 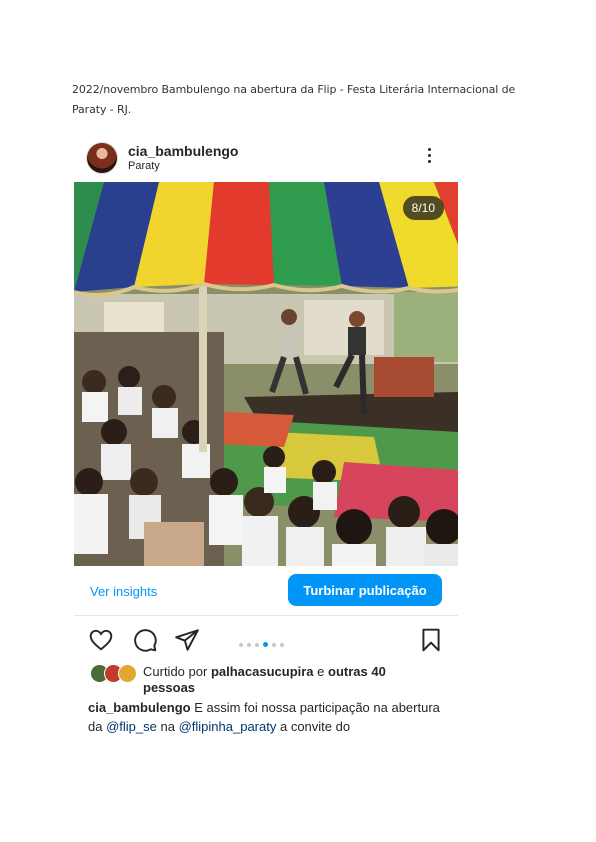 What do you see at coordinates (263, 642) in the screenshot?
I see `carousel-indicator` at bounding box center [263, 642].